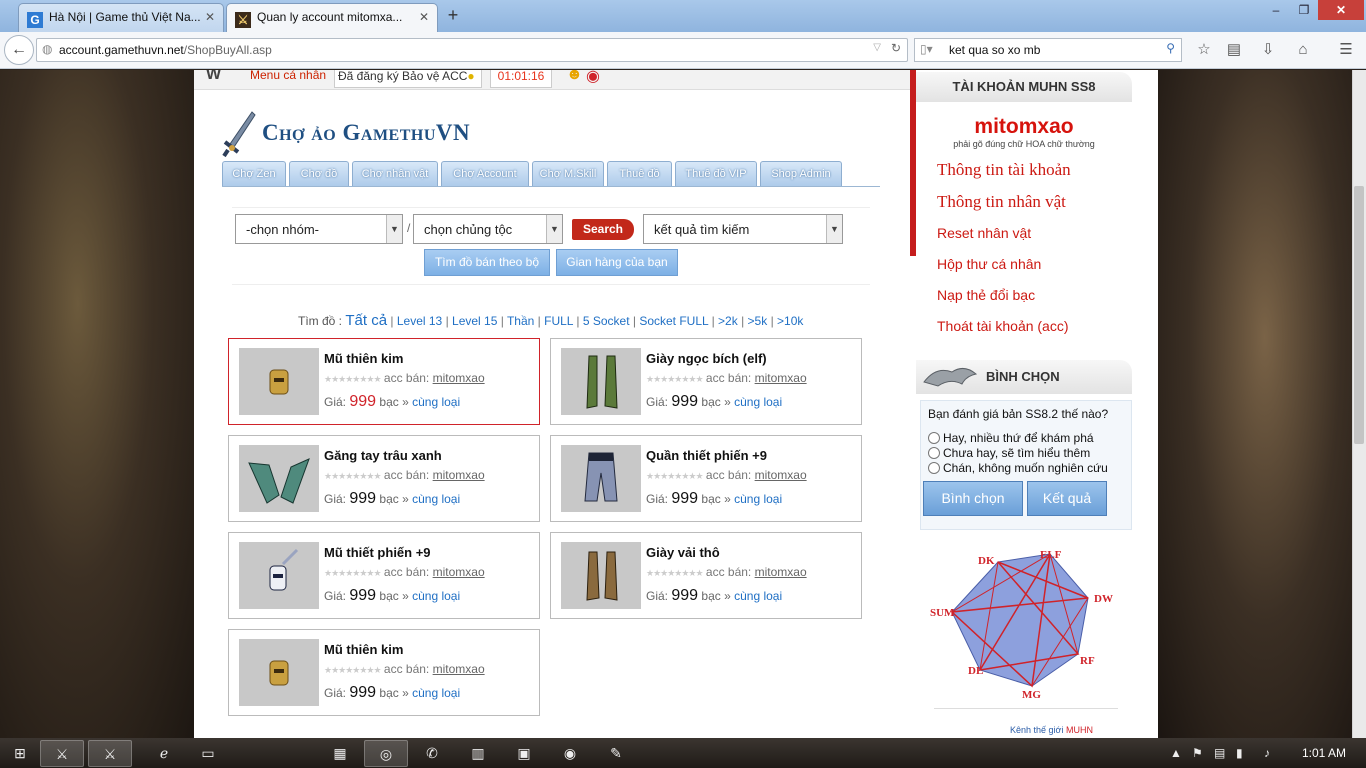 This screenshot has height=768, width=1366. I want to click on tab-gamethuvn: G Hà Nội | Game thủ Việt Na... ✕, so click(121, 17).